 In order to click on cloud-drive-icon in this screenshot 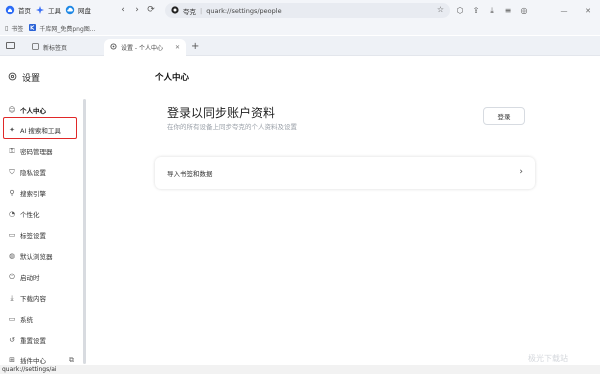, I will do `click(70, 10)`.